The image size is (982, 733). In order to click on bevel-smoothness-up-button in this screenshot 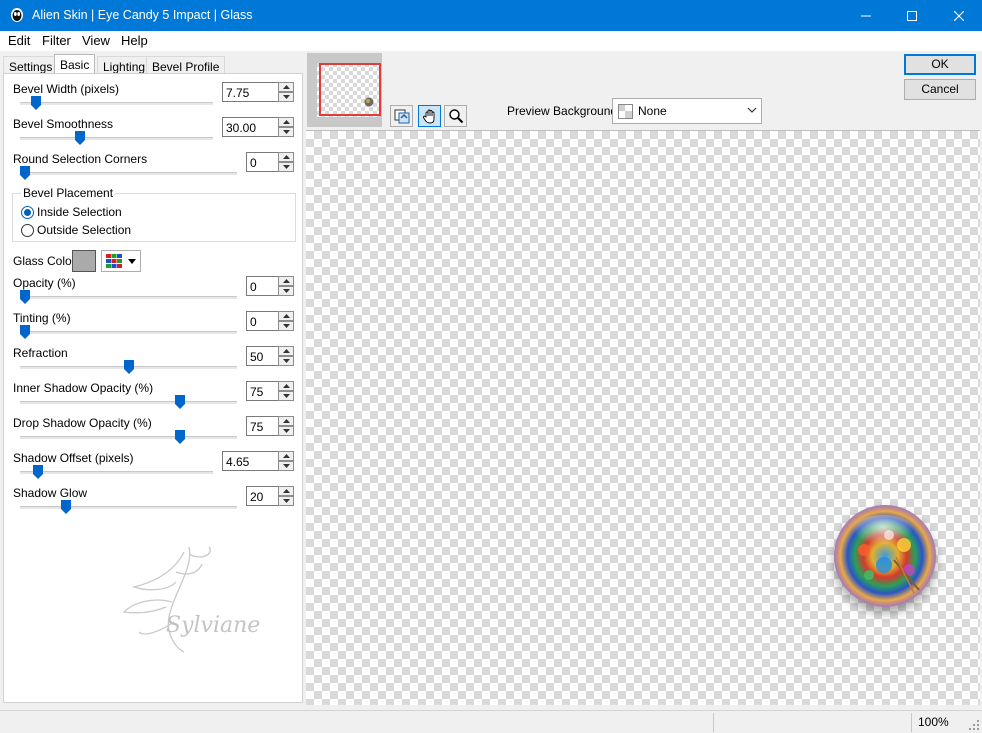, I will do `click(286, 122)`.